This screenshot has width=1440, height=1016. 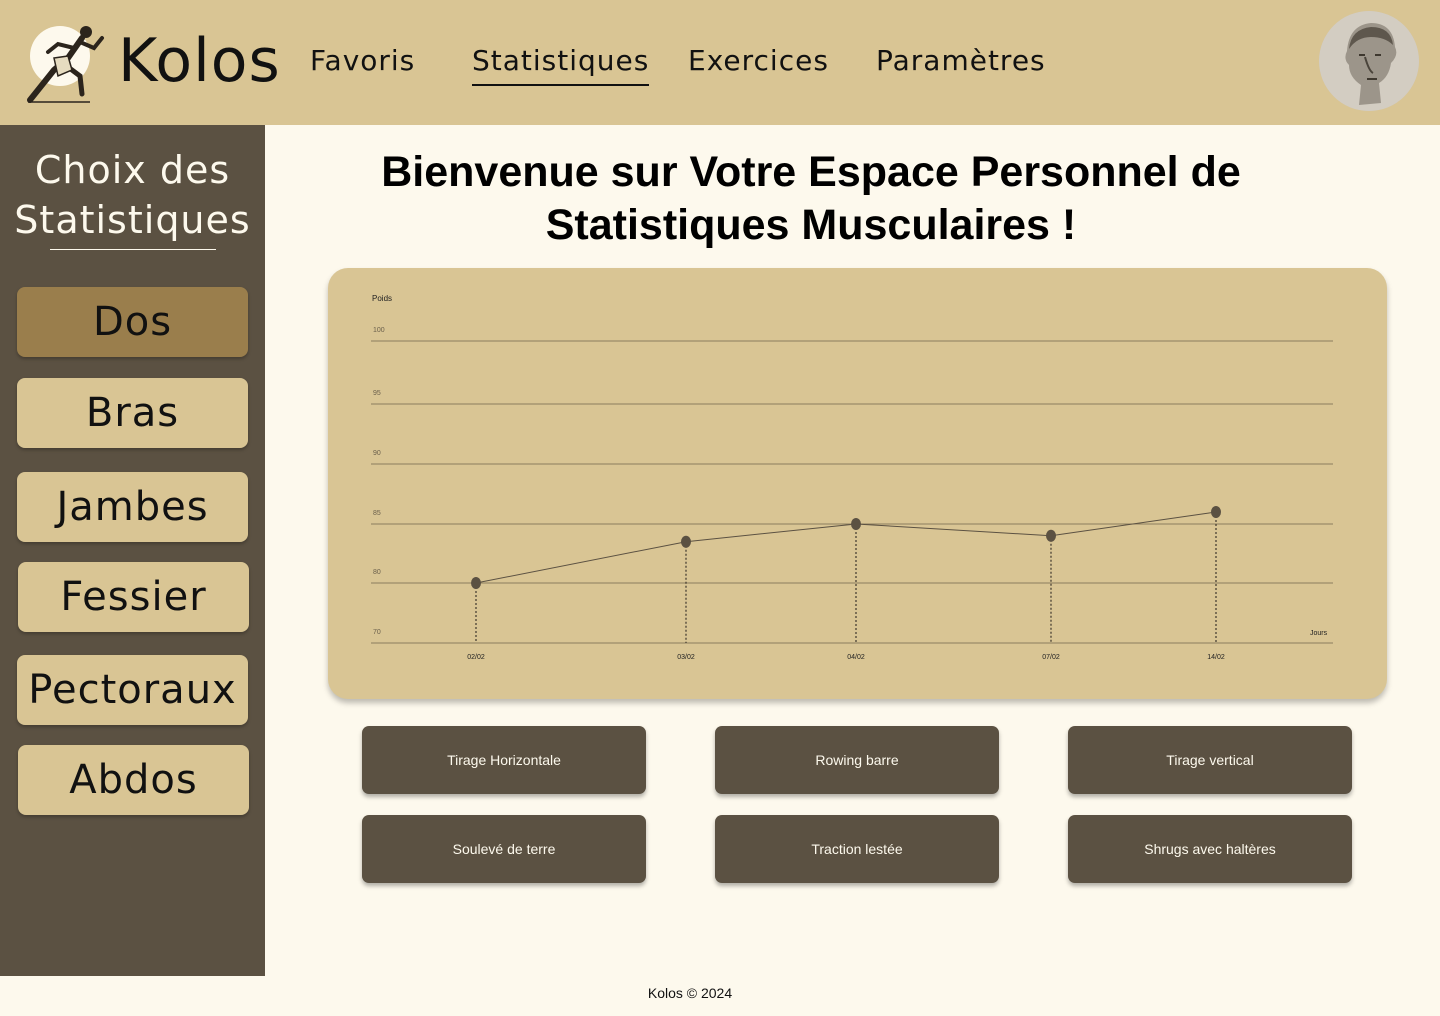 What do you see at coordinates (132, 220) in the screenshot?
I see `sidebar-title-line2: Statistiques` at bounding box center [132, 220].